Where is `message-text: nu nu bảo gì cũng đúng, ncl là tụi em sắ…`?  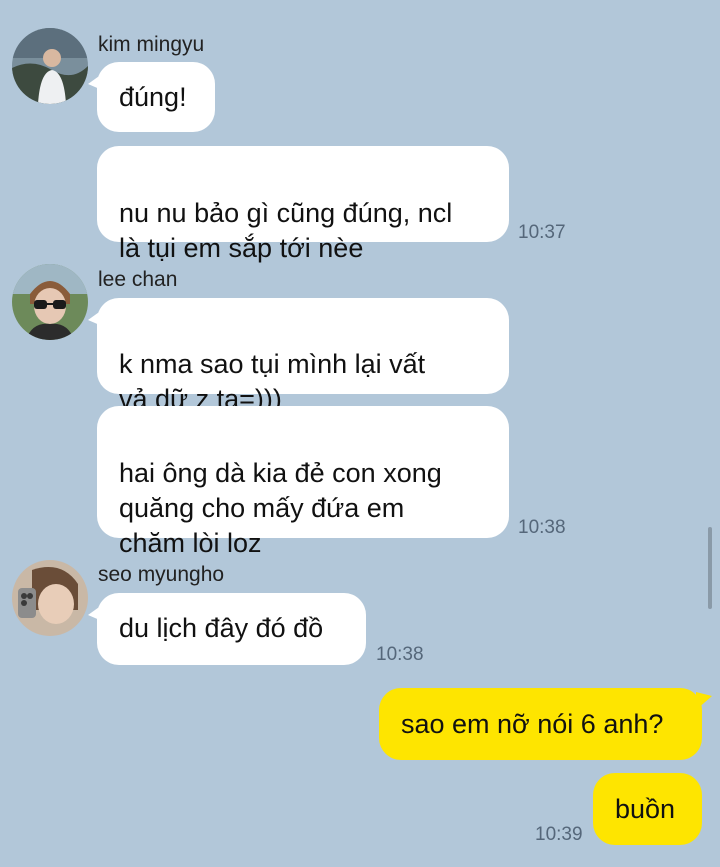 message-text: nu nu bảo gì cũng đúng, ncl là tụi em sắ… is located at coordinates (286, 230).